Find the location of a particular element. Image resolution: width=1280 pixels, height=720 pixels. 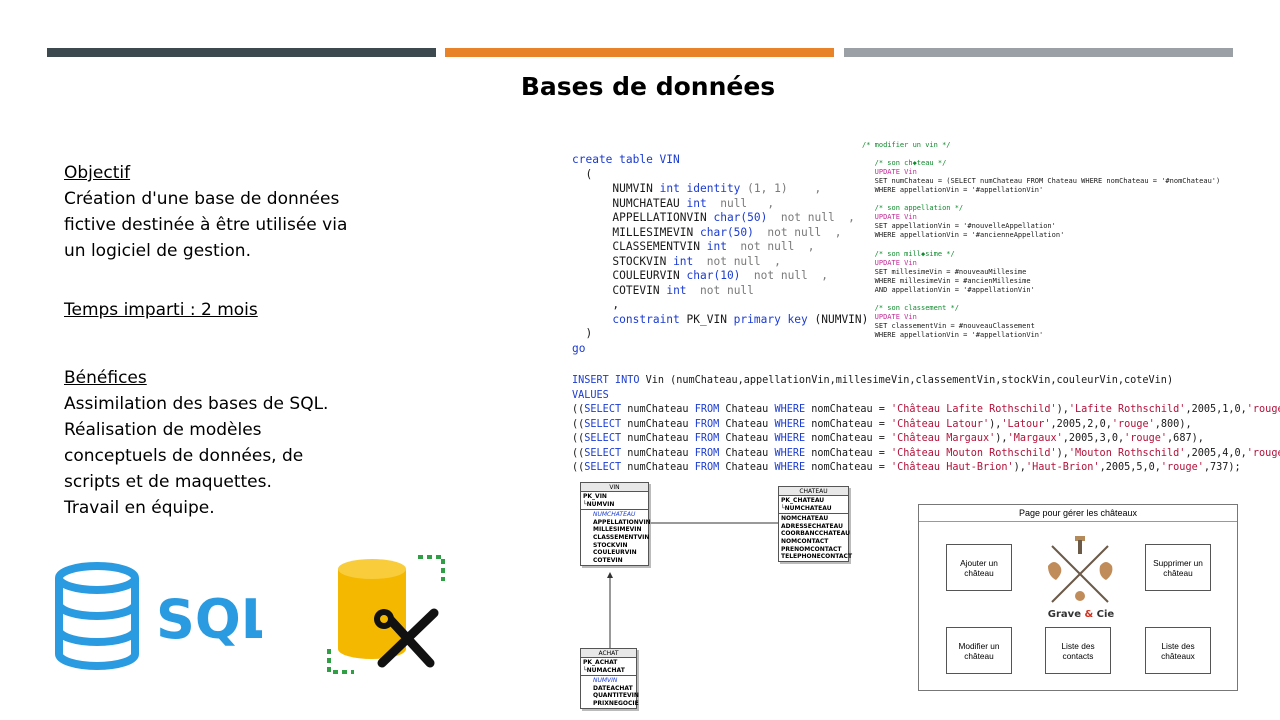

field: TELEPHONECONTACT is located at coordinates (817, 557).